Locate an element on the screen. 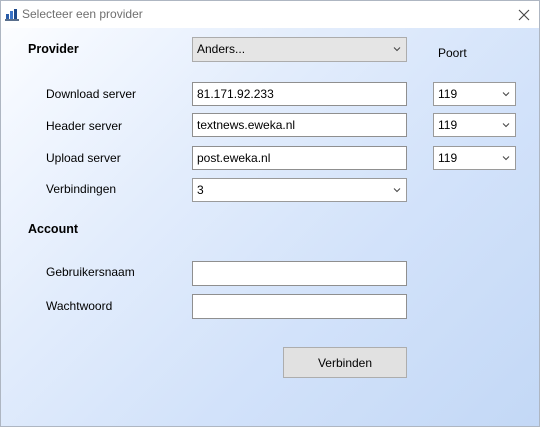 The width and height of the screenshot is (540, 427). header-port-value: 119 is located at coordinates (448, 125).